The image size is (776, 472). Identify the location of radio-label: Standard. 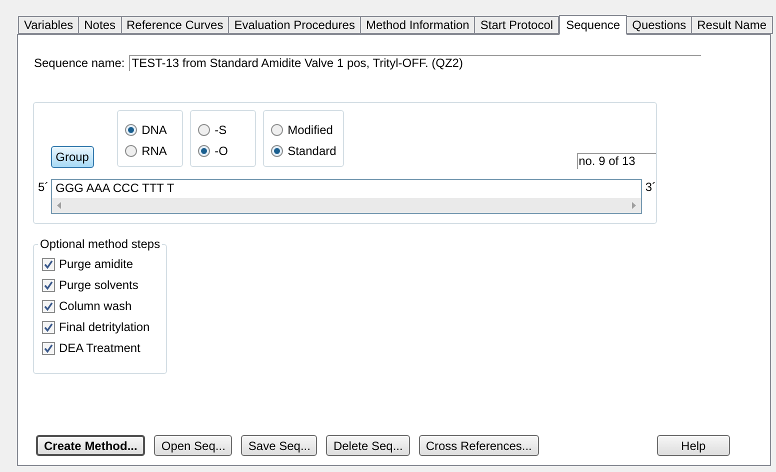
(312, 151).